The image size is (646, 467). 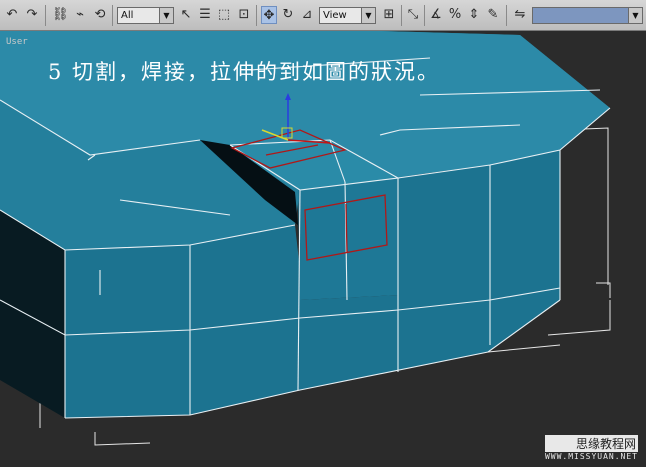 I want to click on select-by-name-icon: ☰, so click(x=205, y=15).